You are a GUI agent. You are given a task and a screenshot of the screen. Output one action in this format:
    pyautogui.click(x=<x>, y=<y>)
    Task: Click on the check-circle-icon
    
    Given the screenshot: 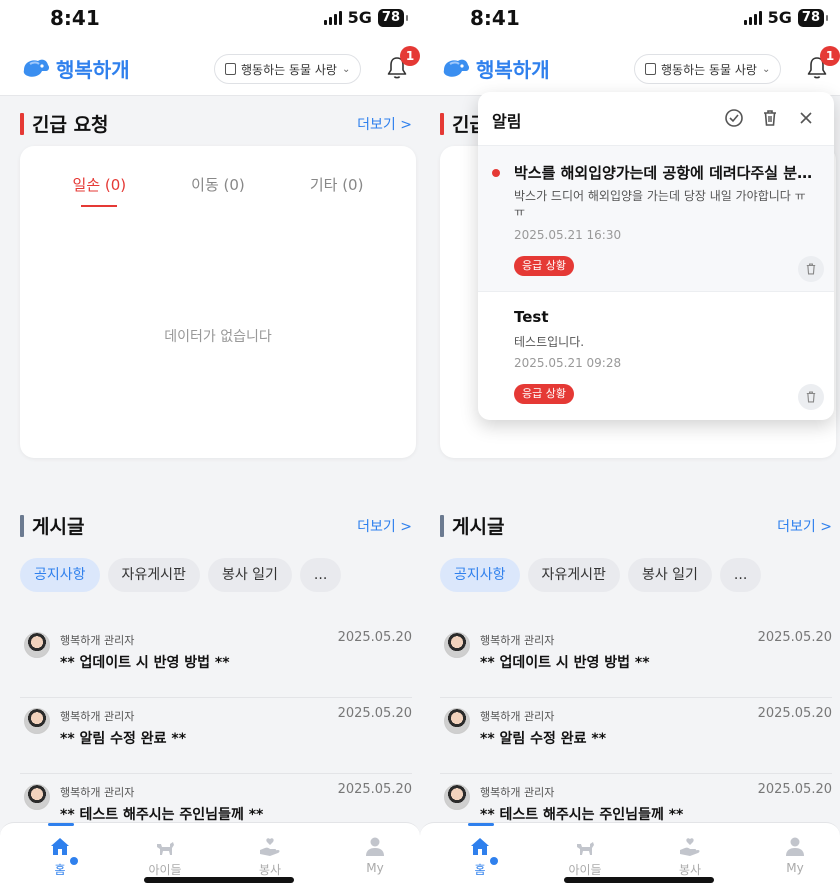 What is the action you would take?
    pyautogui.click(x=734, y=118)
    